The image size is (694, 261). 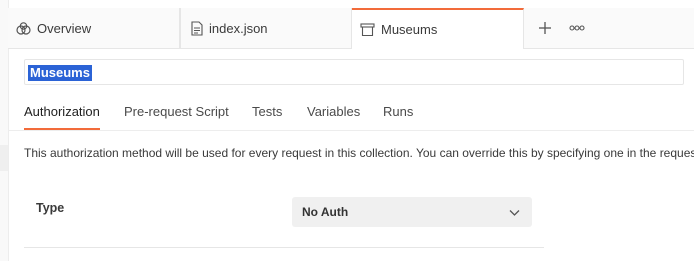 What do you see at coordinates (267, 117) in the screenshot?
I see `subtab-tests: Tests` at bounding box center [267, 117].